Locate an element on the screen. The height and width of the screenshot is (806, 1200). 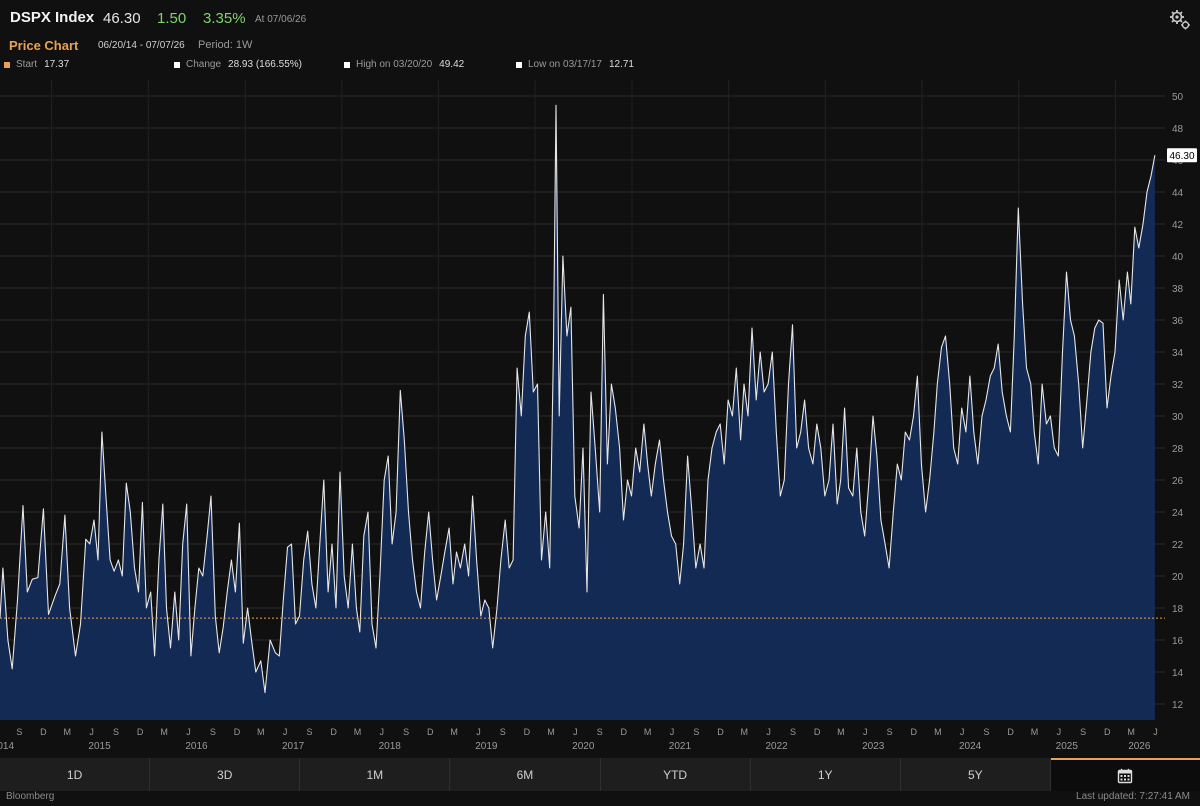
y-tick-label: 44 is located at coordinates (1178, 193).